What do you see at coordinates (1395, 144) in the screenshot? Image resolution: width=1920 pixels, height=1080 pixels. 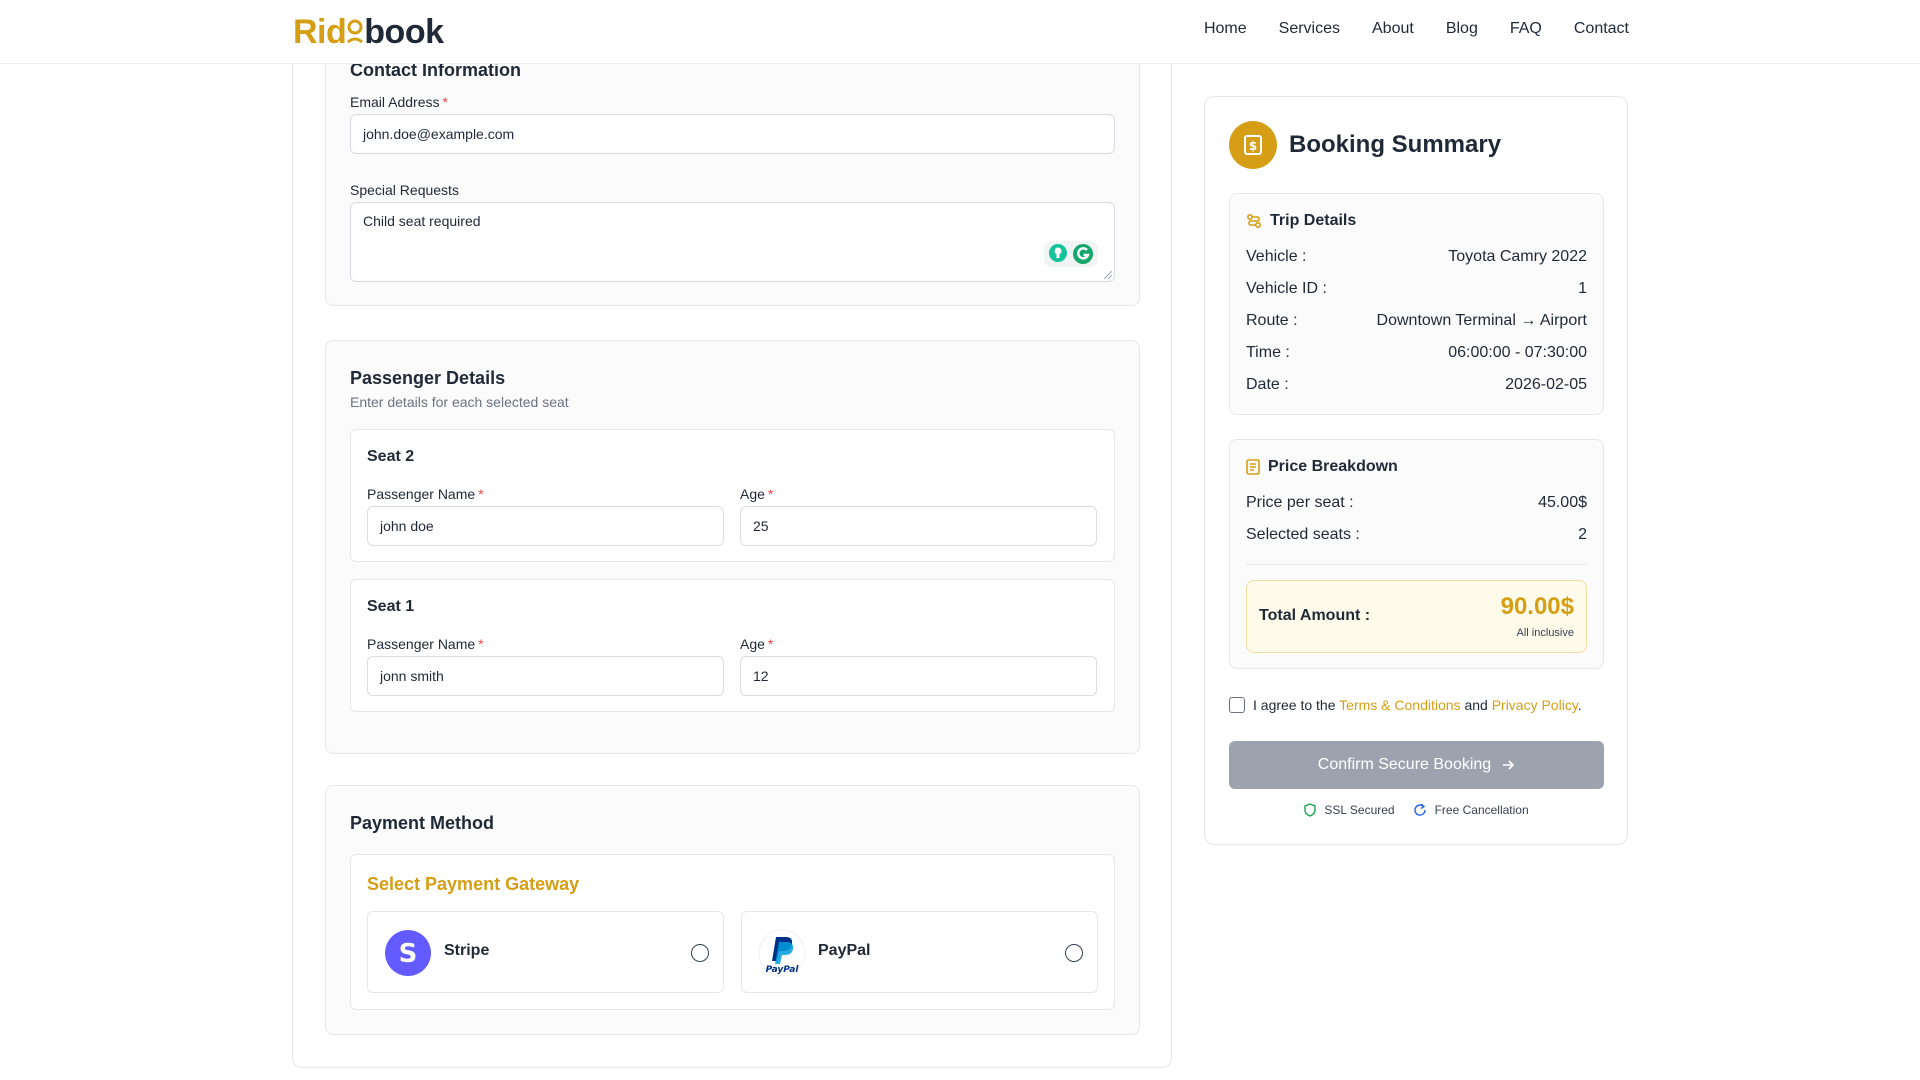 I see `booking-summary-title: Booking Summary` at bounding box center [1395, 144].